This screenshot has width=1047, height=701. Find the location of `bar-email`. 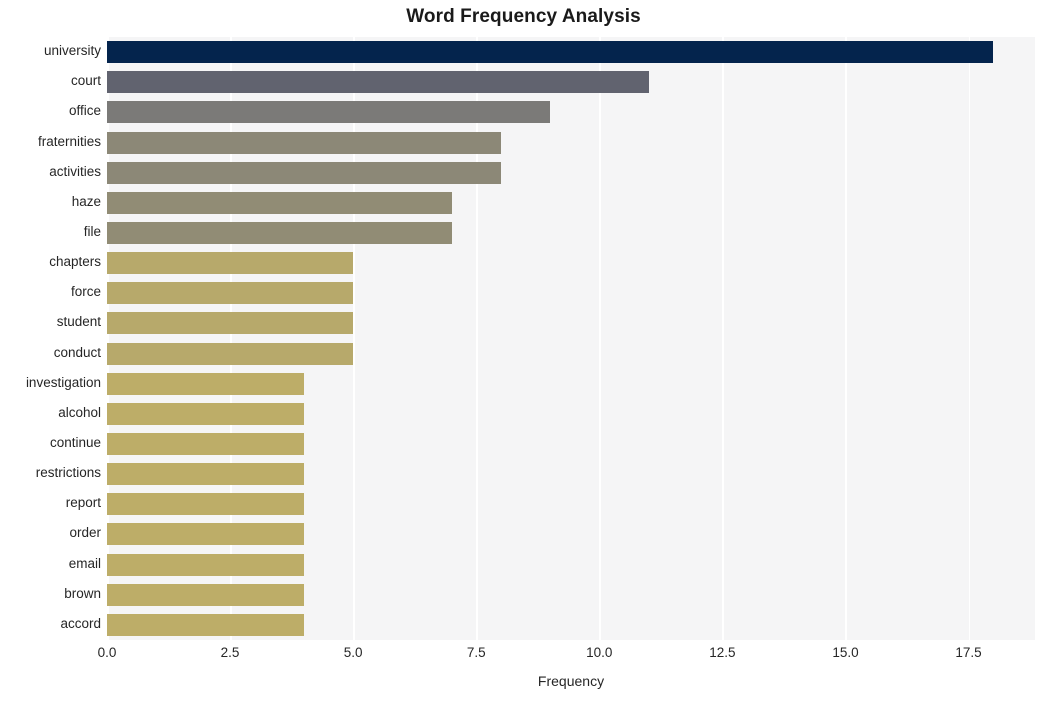

bar-email is located at coordinates (205, 564).